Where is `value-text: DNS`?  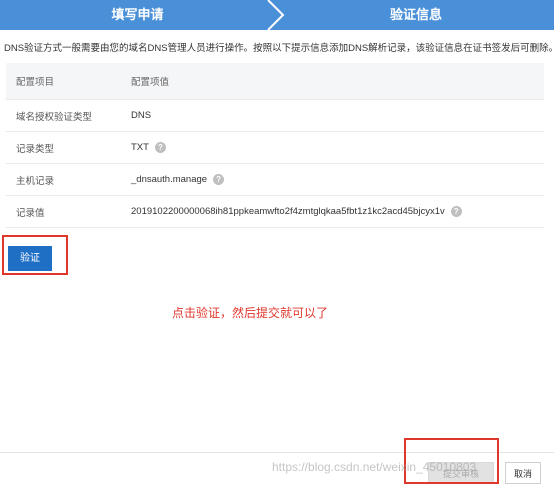
value-text: DNS is located at coordinates (141, 115).